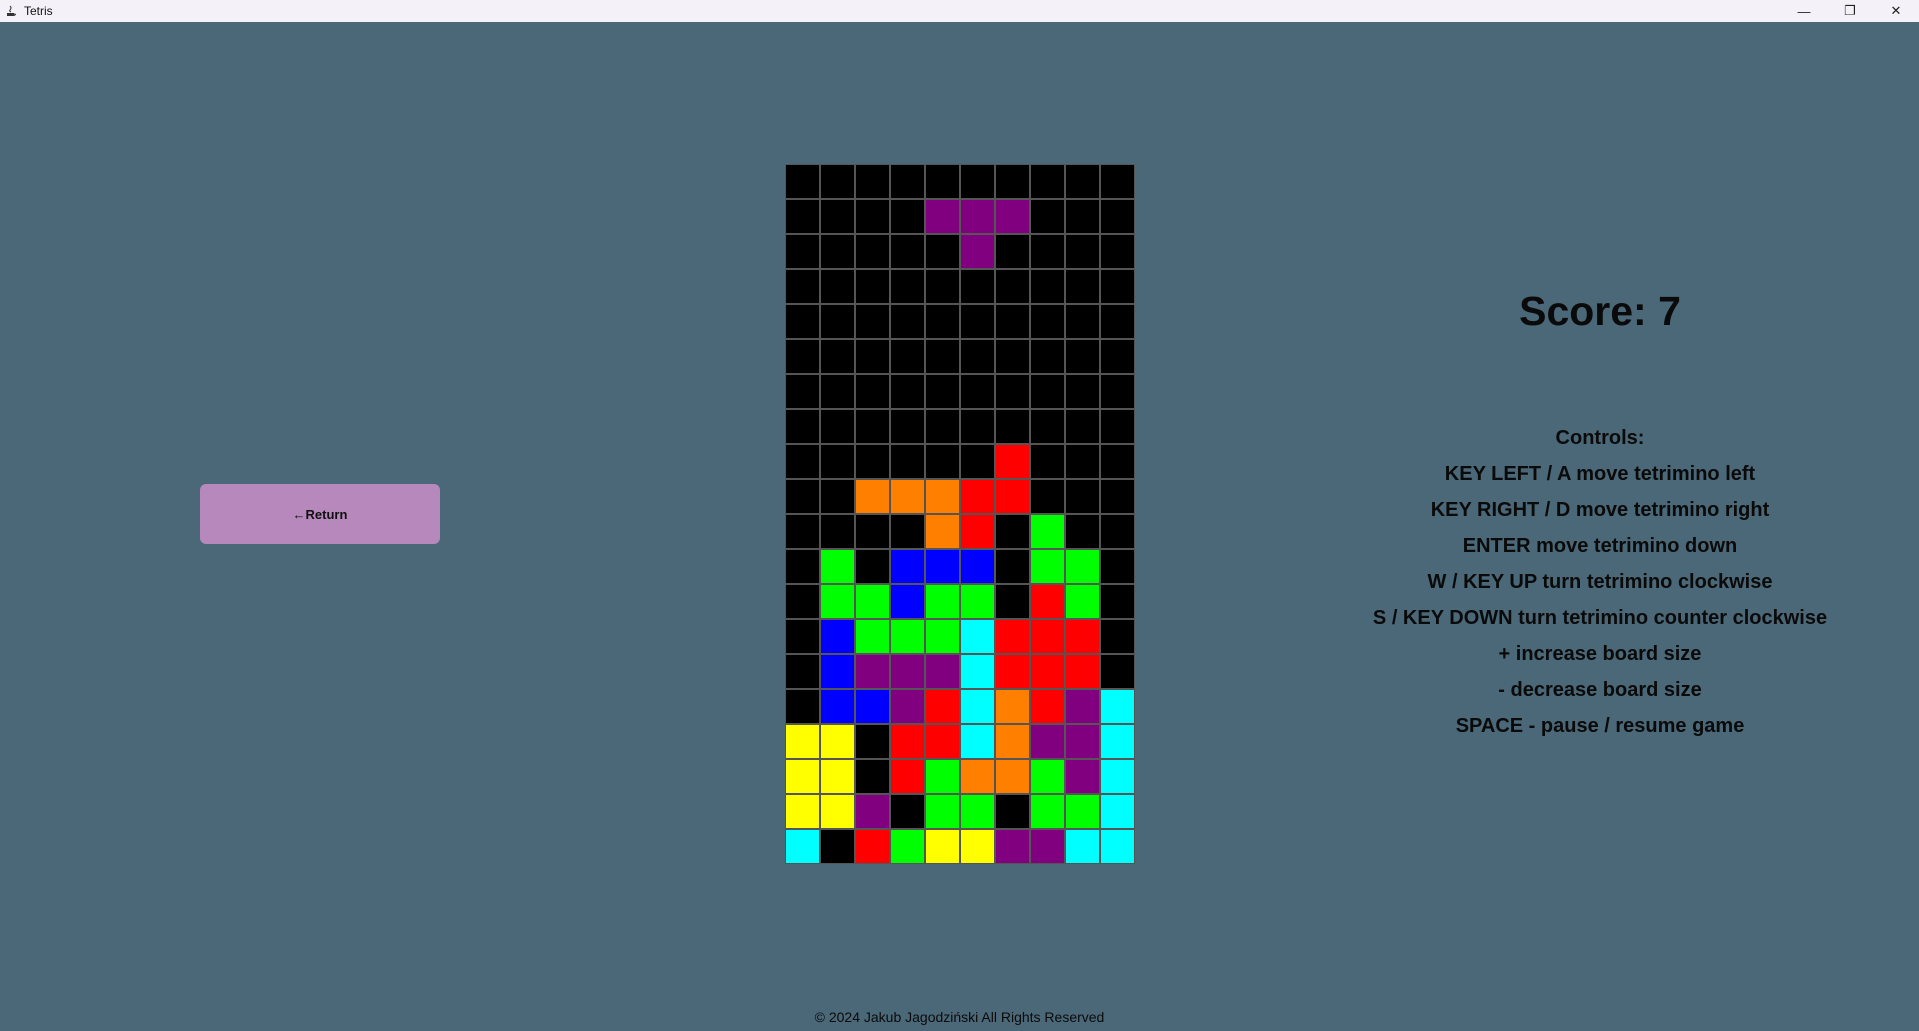  I want to click on controls-title: Controls:, so click(1600, 438).